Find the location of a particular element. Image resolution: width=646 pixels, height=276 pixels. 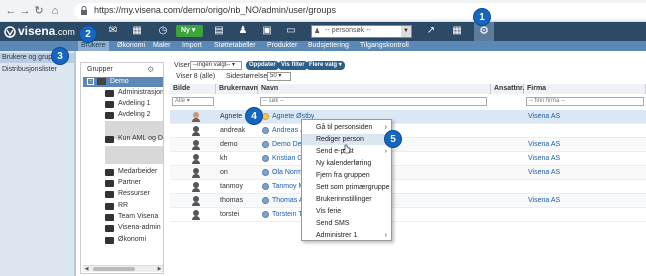

menu-item-tilgangskontroll: Tilgangskontroll is located at coordinates (384, 46).